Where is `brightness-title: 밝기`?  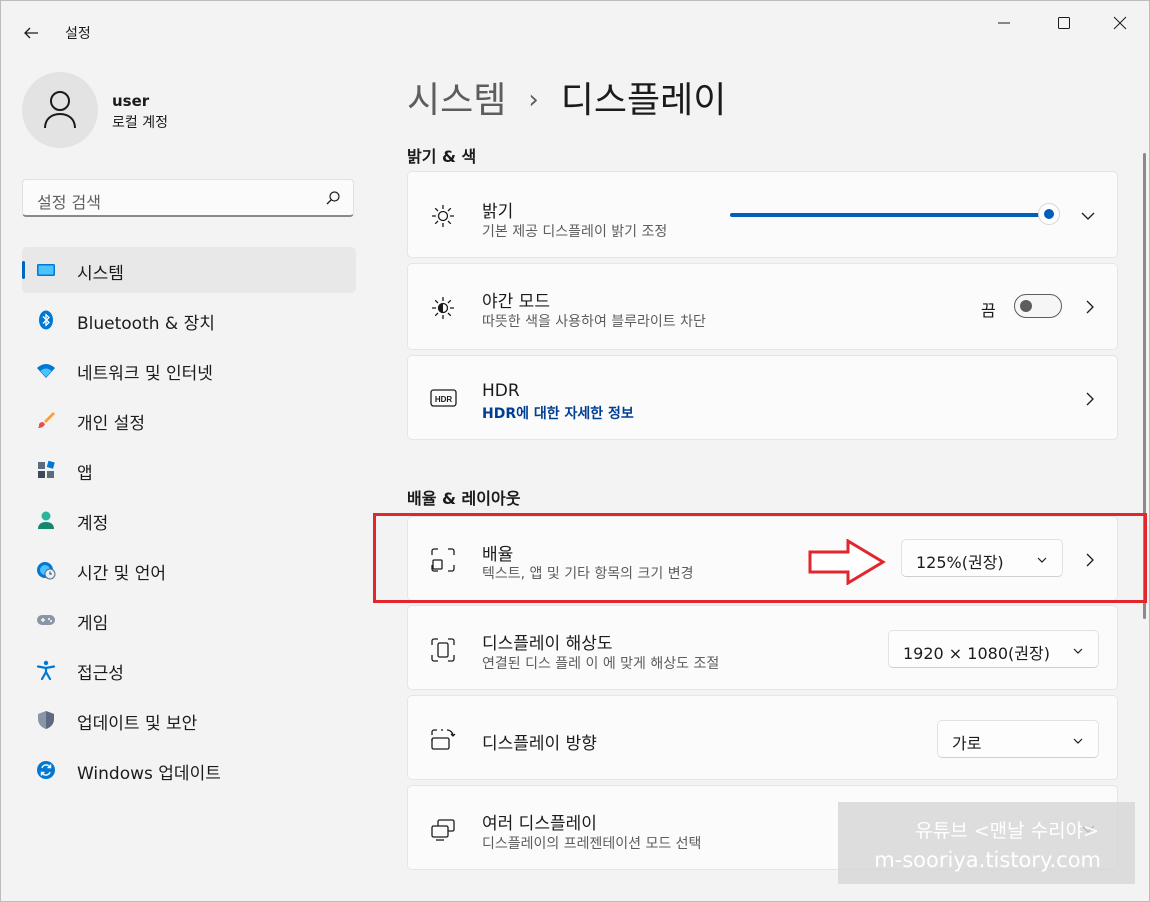
brightness-title: 밝기 is located at coordinates (498, 212).